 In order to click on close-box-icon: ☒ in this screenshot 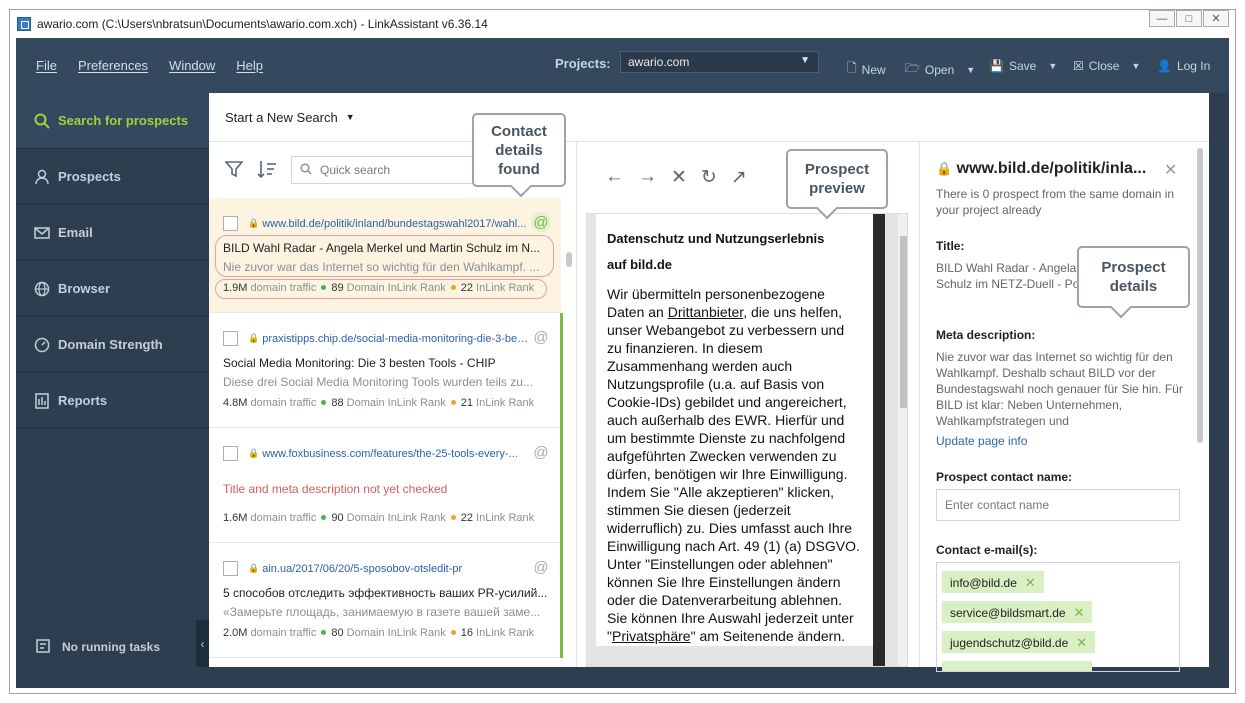, I will do `click(1078, 66)`.